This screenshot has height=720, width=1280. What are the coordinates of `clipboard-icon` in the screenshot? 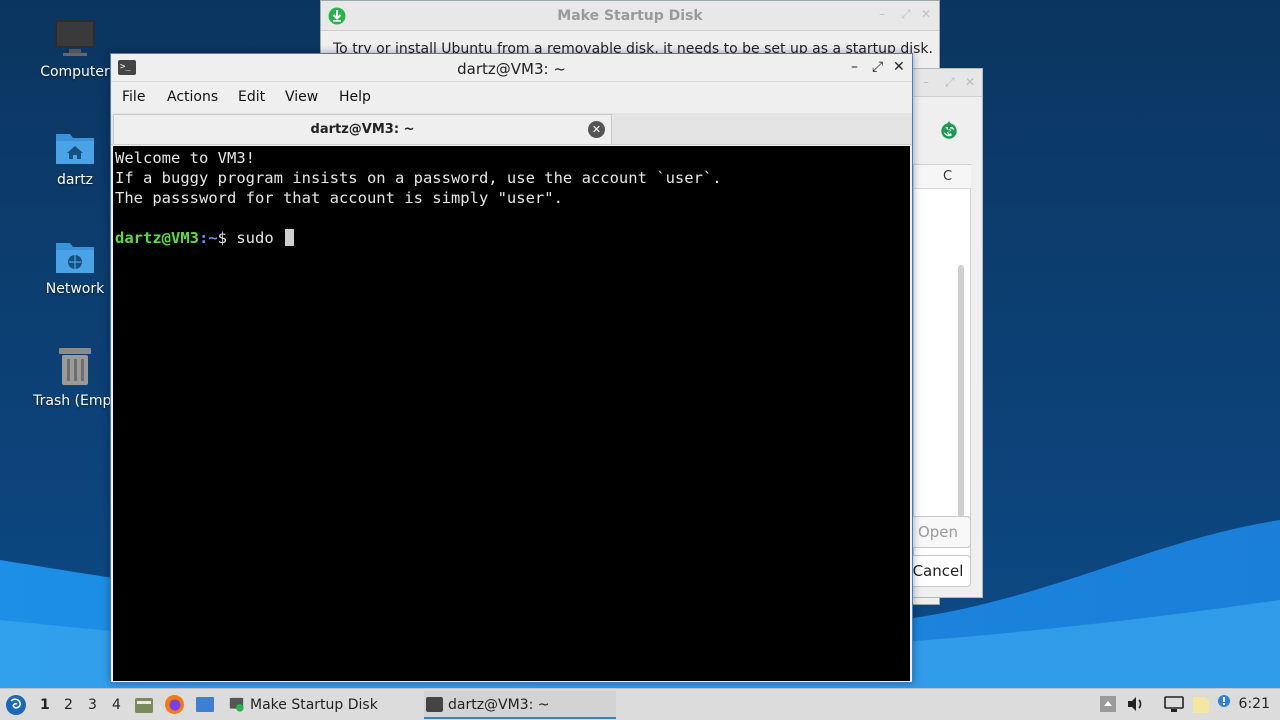 It's located at (1201, 704).